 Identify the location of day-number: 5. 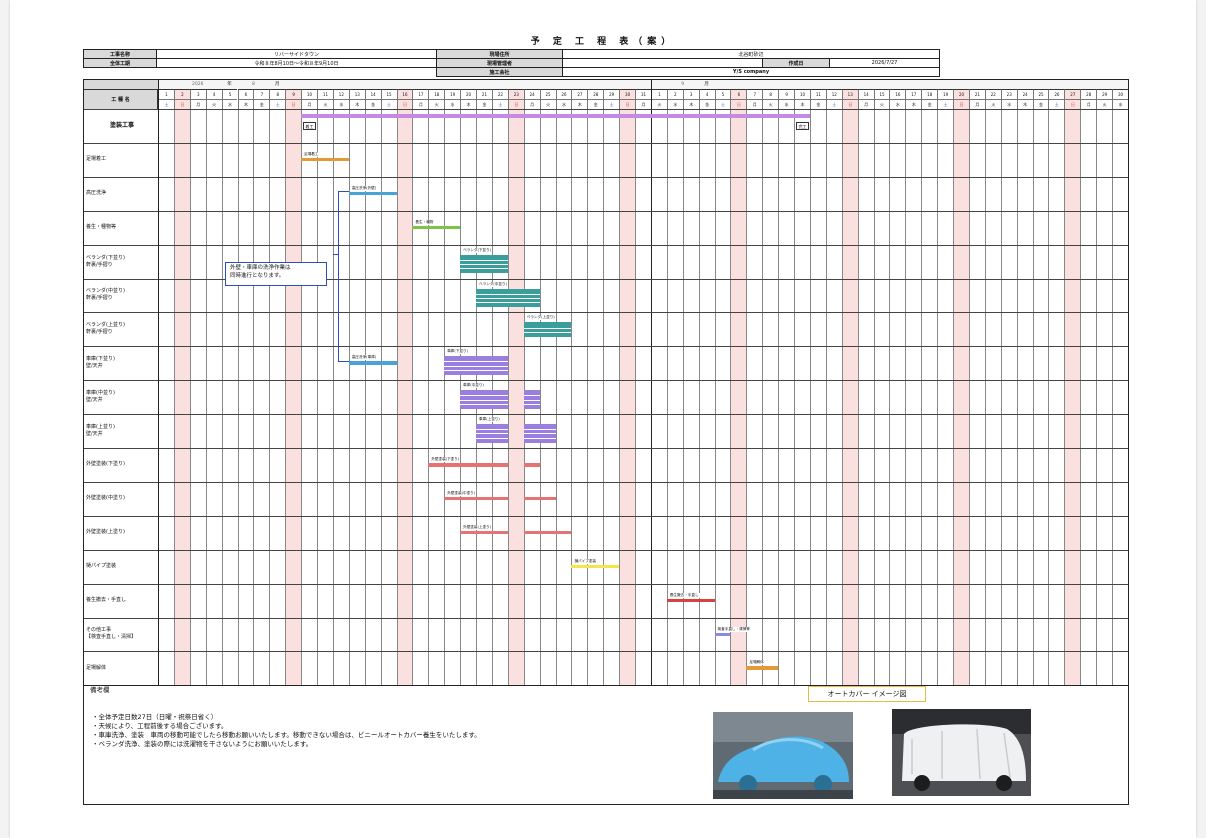
(229, 94).